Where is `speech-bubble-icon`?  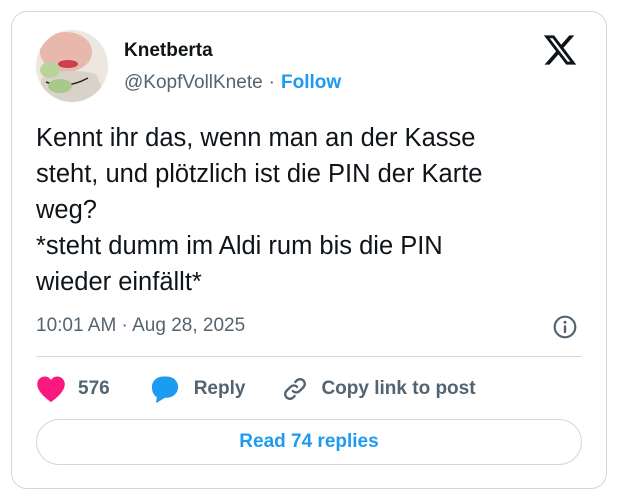
speech-bubble-icon is located at coordinates (164, 389).